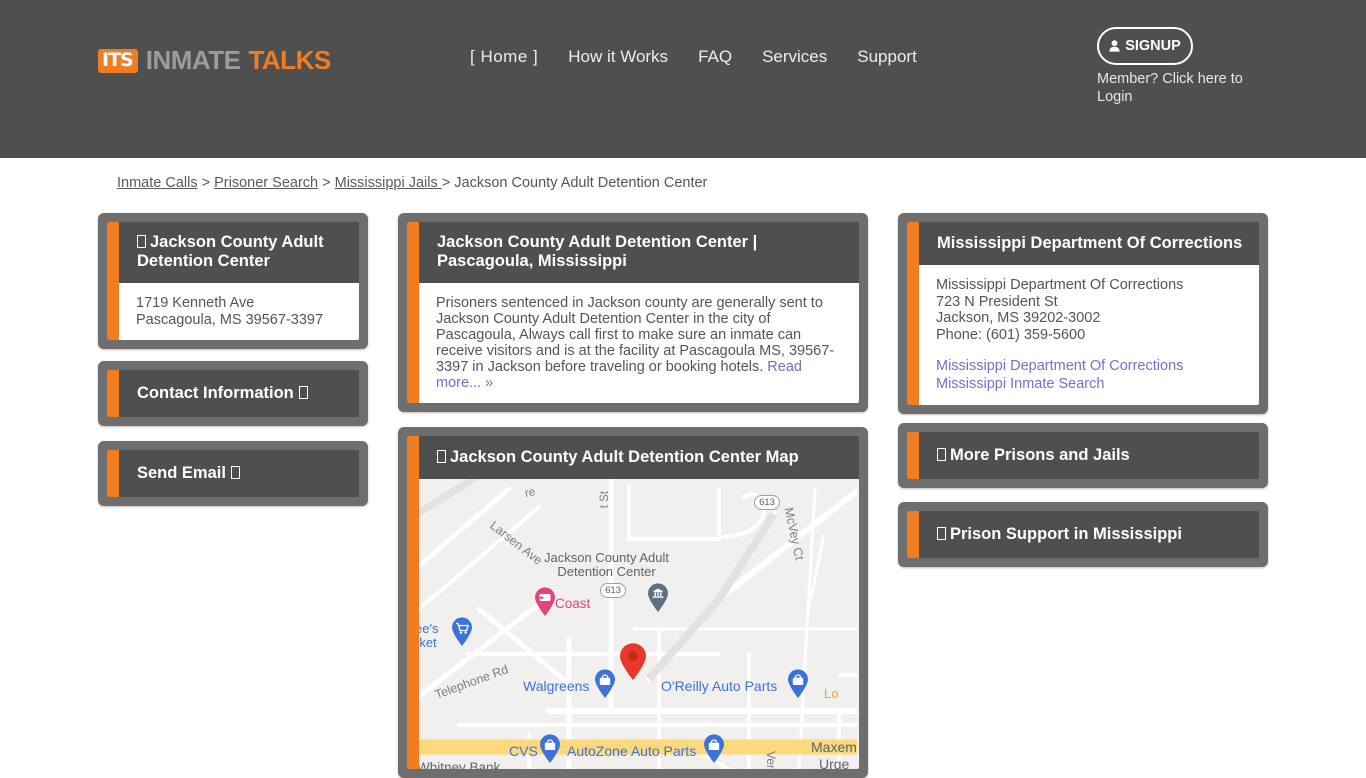  What do you see at coordinates (798, 684) in the screenshot?
I see `map-pin-oreilly` at bounding box center [798, 684].